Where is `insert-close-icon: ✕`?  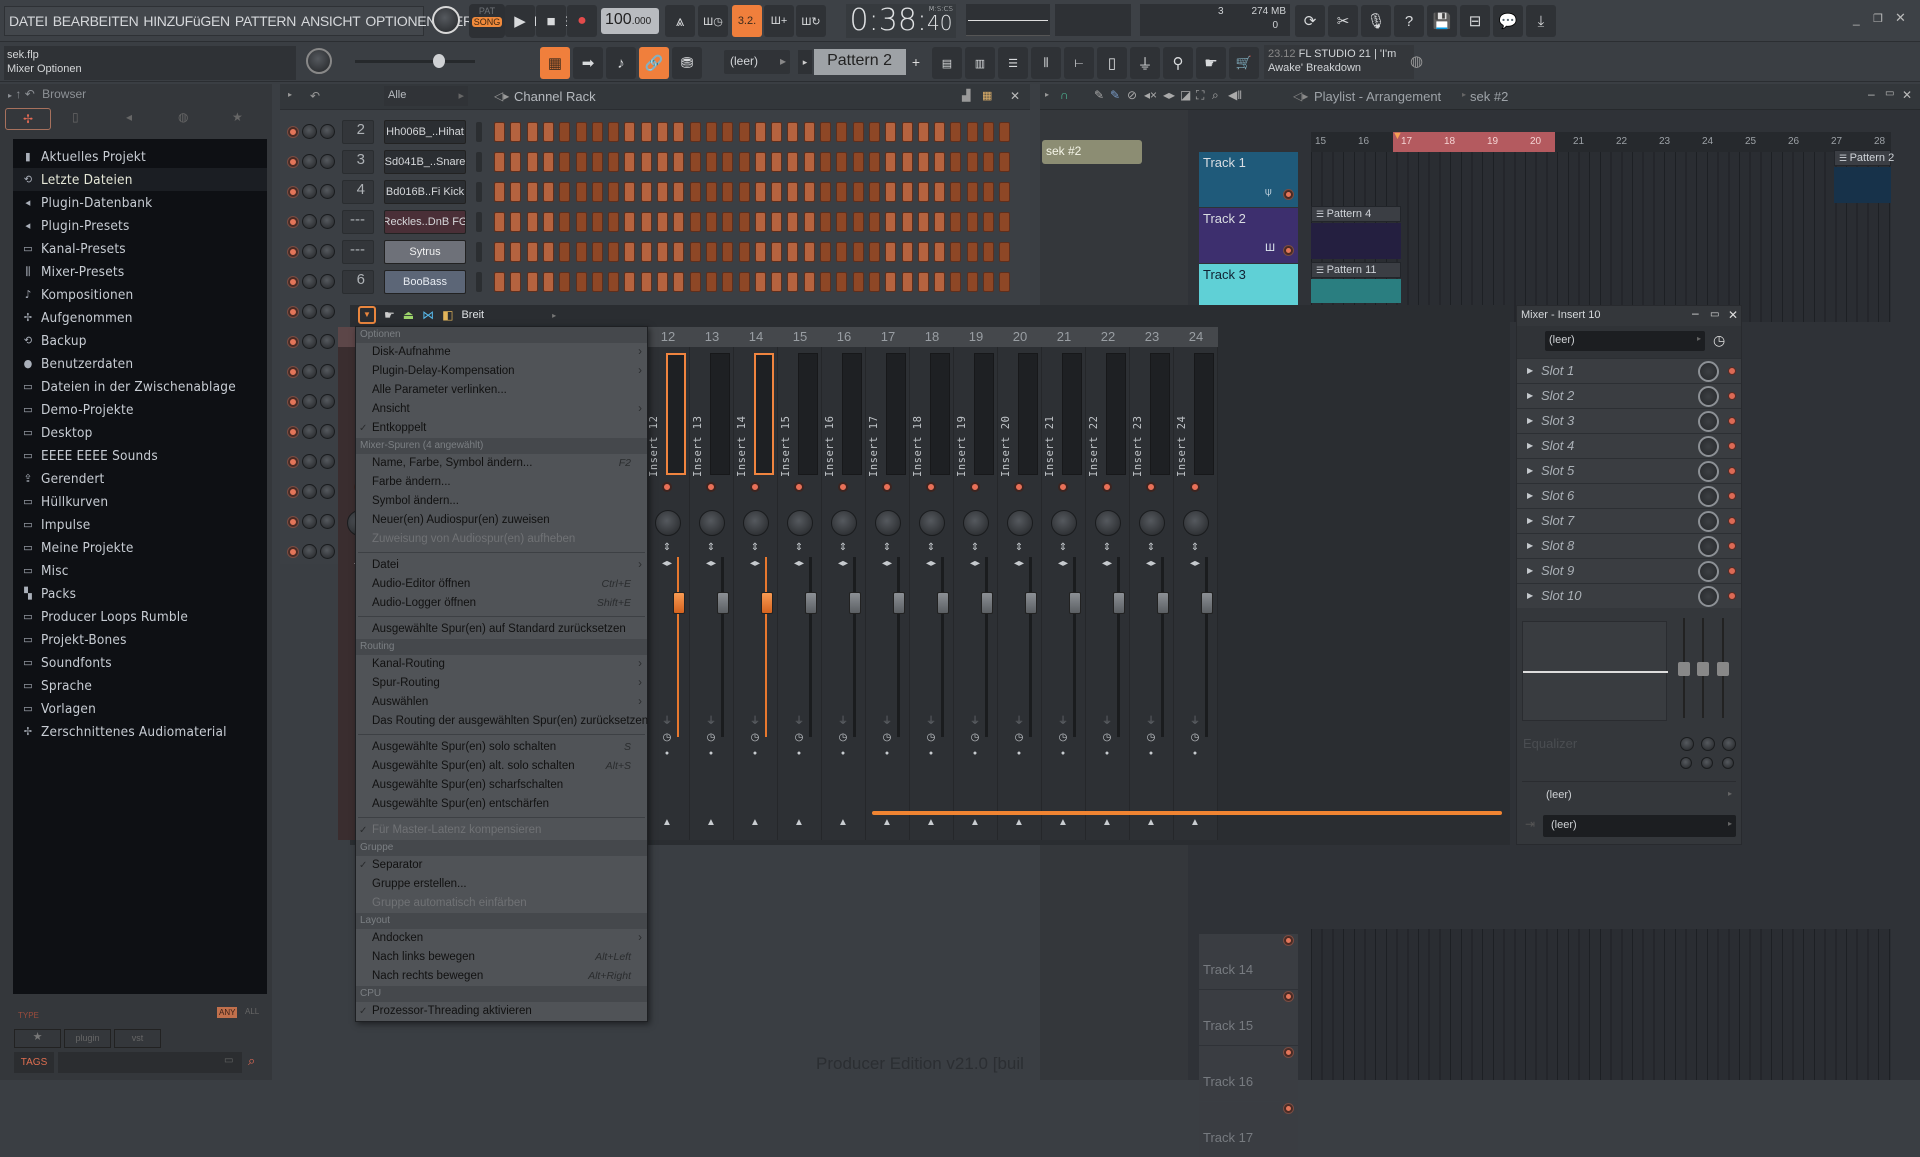
insert-close-icon: ✕ is located at coordinates (1733, 315).